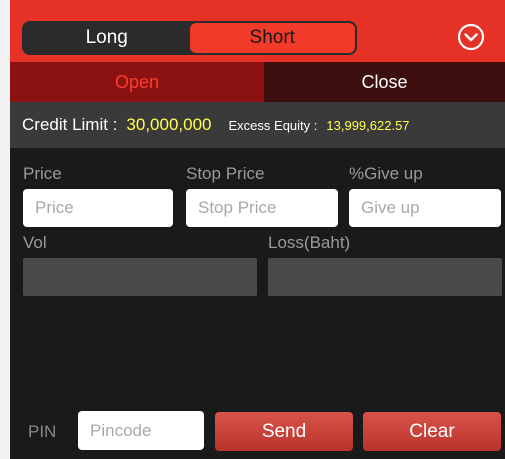 The height and width of the screenshot is (459, 505). Describe the element at coordinates (42, 431) in the screenshot. I see `pin-label: PIN` at that location.